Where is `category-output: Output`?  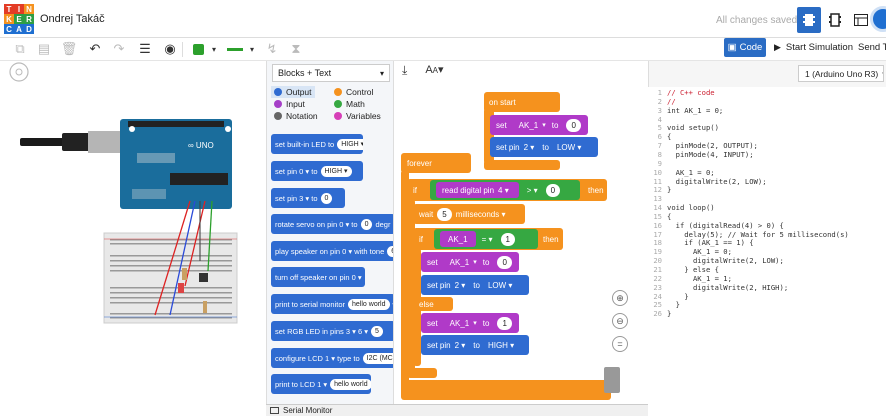
category-output: Output is located at coordinates (293, 92).